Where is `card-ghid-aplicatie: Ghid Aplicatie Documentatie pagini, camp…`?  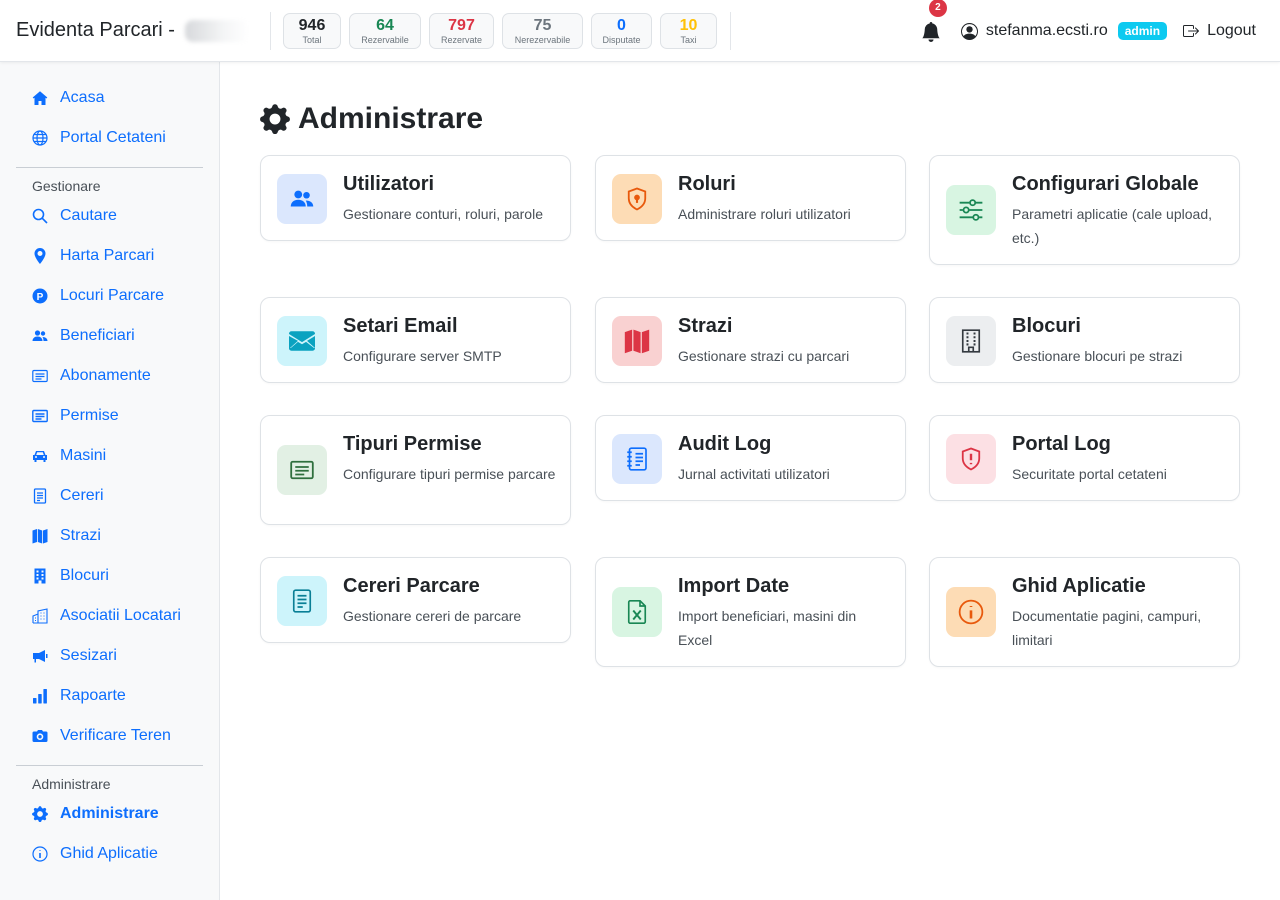 card-ghid-aplicatie: Ghid Aplicatie Documentatie pagini, camp… is located at coordinates (1084, 612).